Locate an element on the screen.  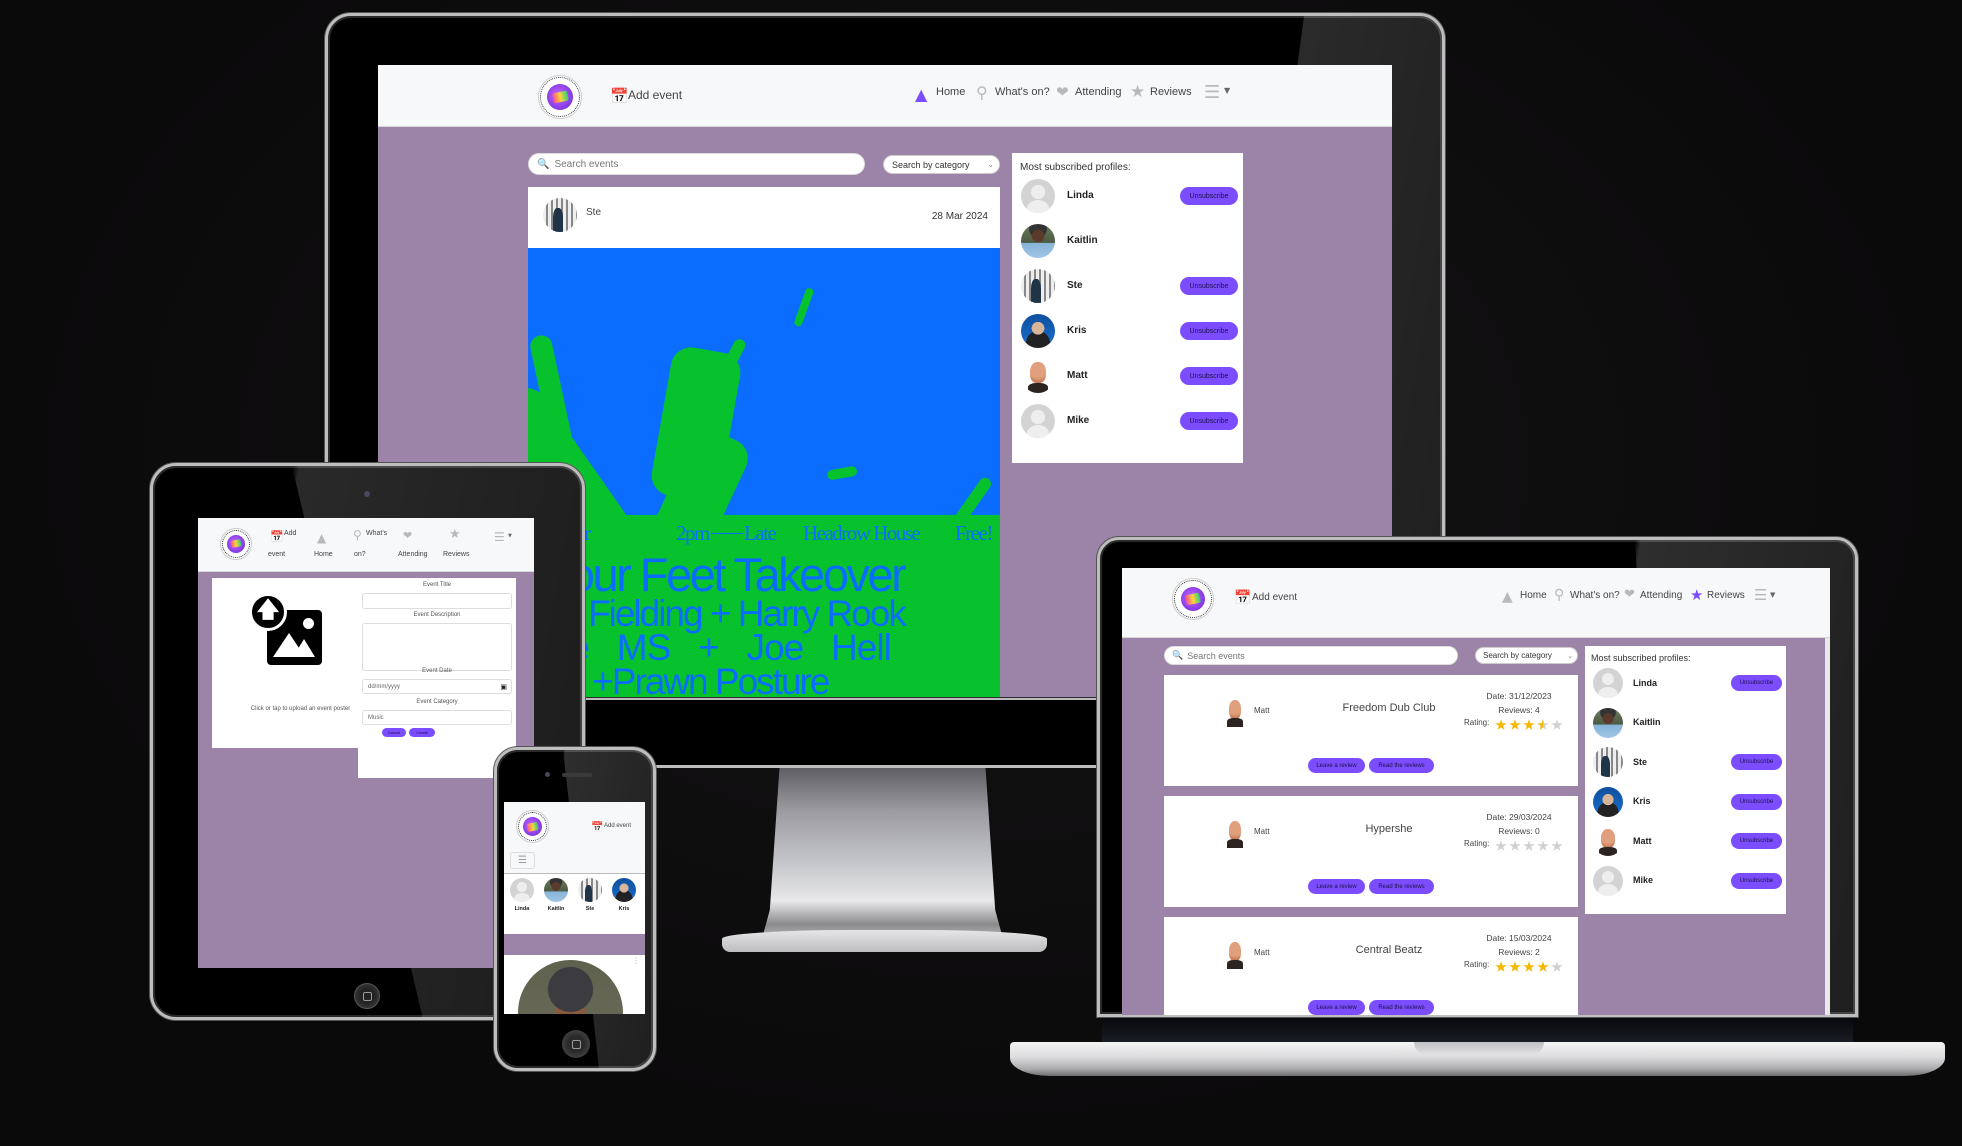
event-title: Hypershe is located at coordinates (1389, 829).